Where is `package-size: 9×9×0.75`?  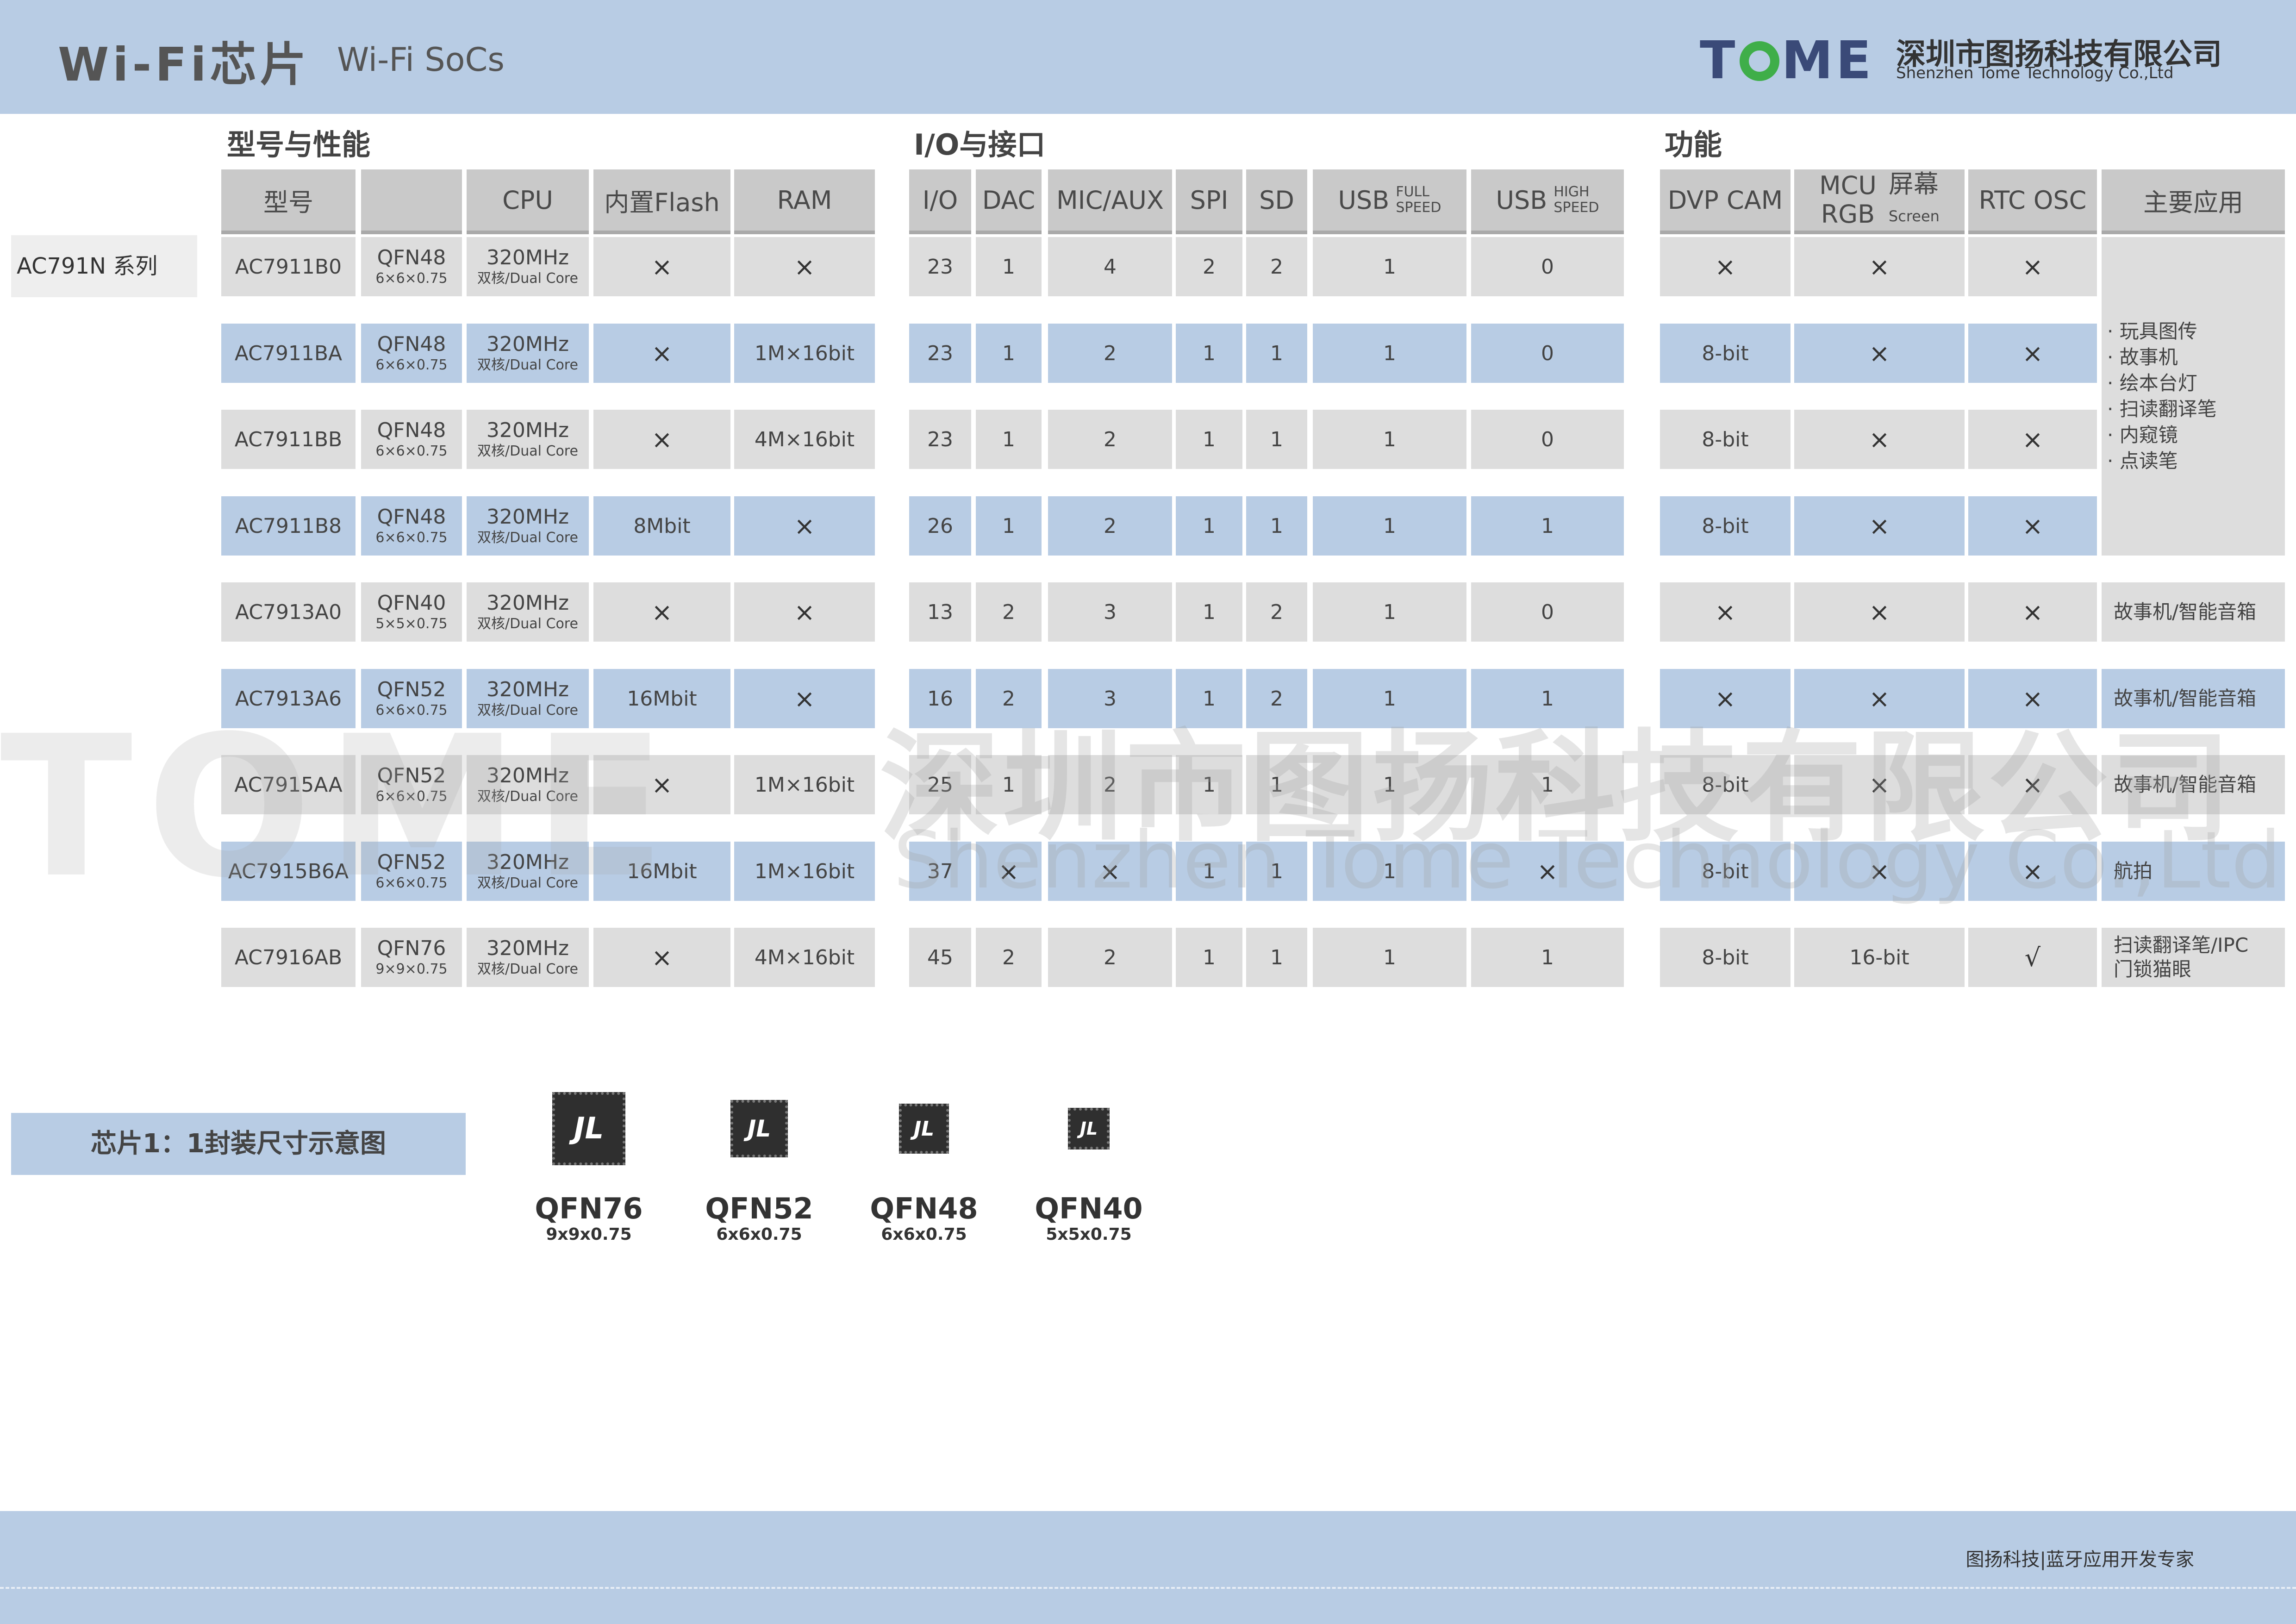 package-size: 9×9×0.75 is located at coordinates (411, 969).